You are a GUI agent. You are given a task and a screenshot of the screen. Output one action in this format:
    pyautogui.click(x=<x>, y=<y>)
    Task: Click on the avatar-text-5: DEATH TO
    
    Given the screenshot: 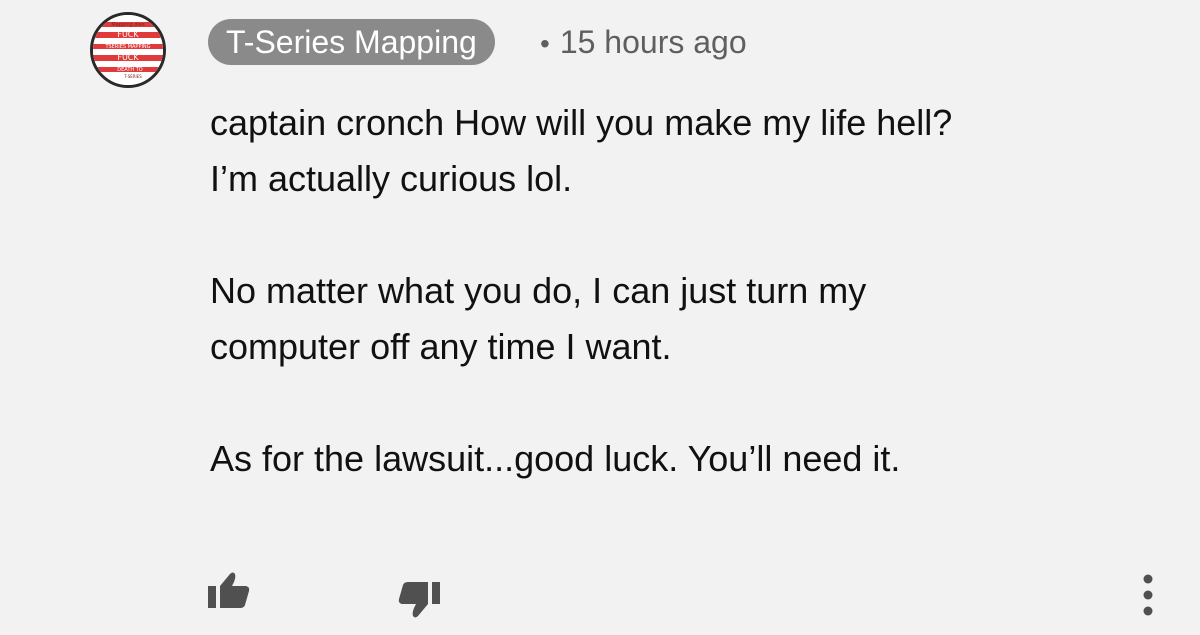 What is the action you would take?
    pyautogui.click(x=129, y=70)
    